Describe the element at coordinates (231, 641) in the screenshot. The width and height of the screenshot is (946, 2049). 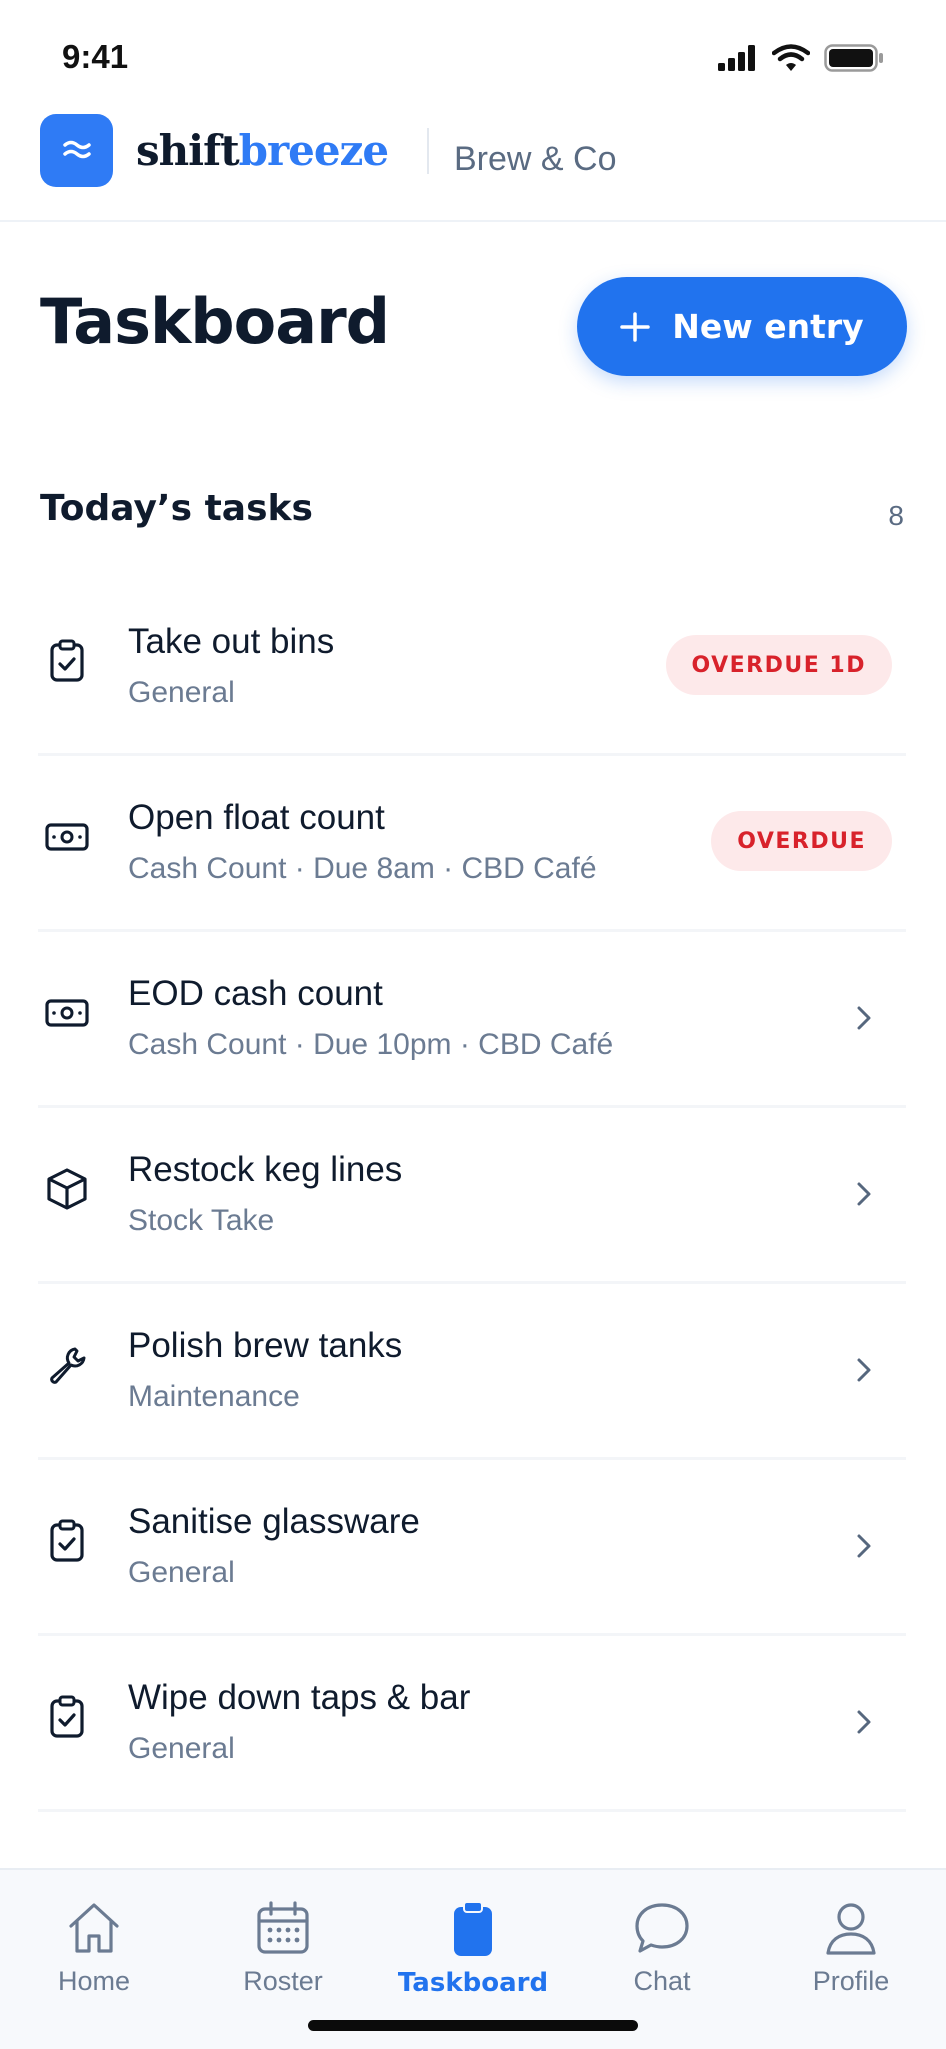
I see `task-title: Take out bins` at that location.